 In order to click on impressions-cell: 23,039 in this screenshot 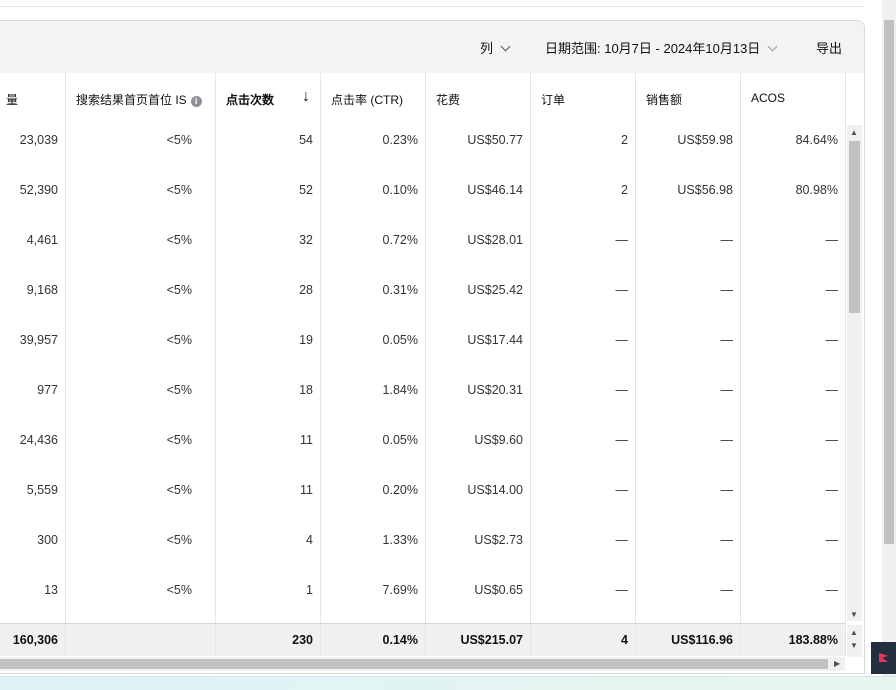, I will do `click(33, 148)`.